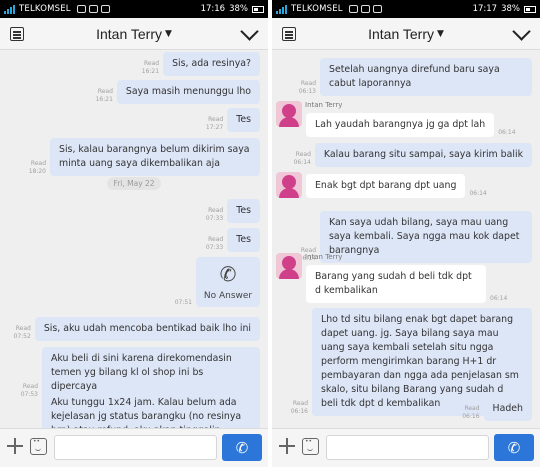 Image resolution: width=540 pixels, height=467 pixels. I want to click on message-row: Read 16:21 Sis, ada resinya?, so click(201, 64).